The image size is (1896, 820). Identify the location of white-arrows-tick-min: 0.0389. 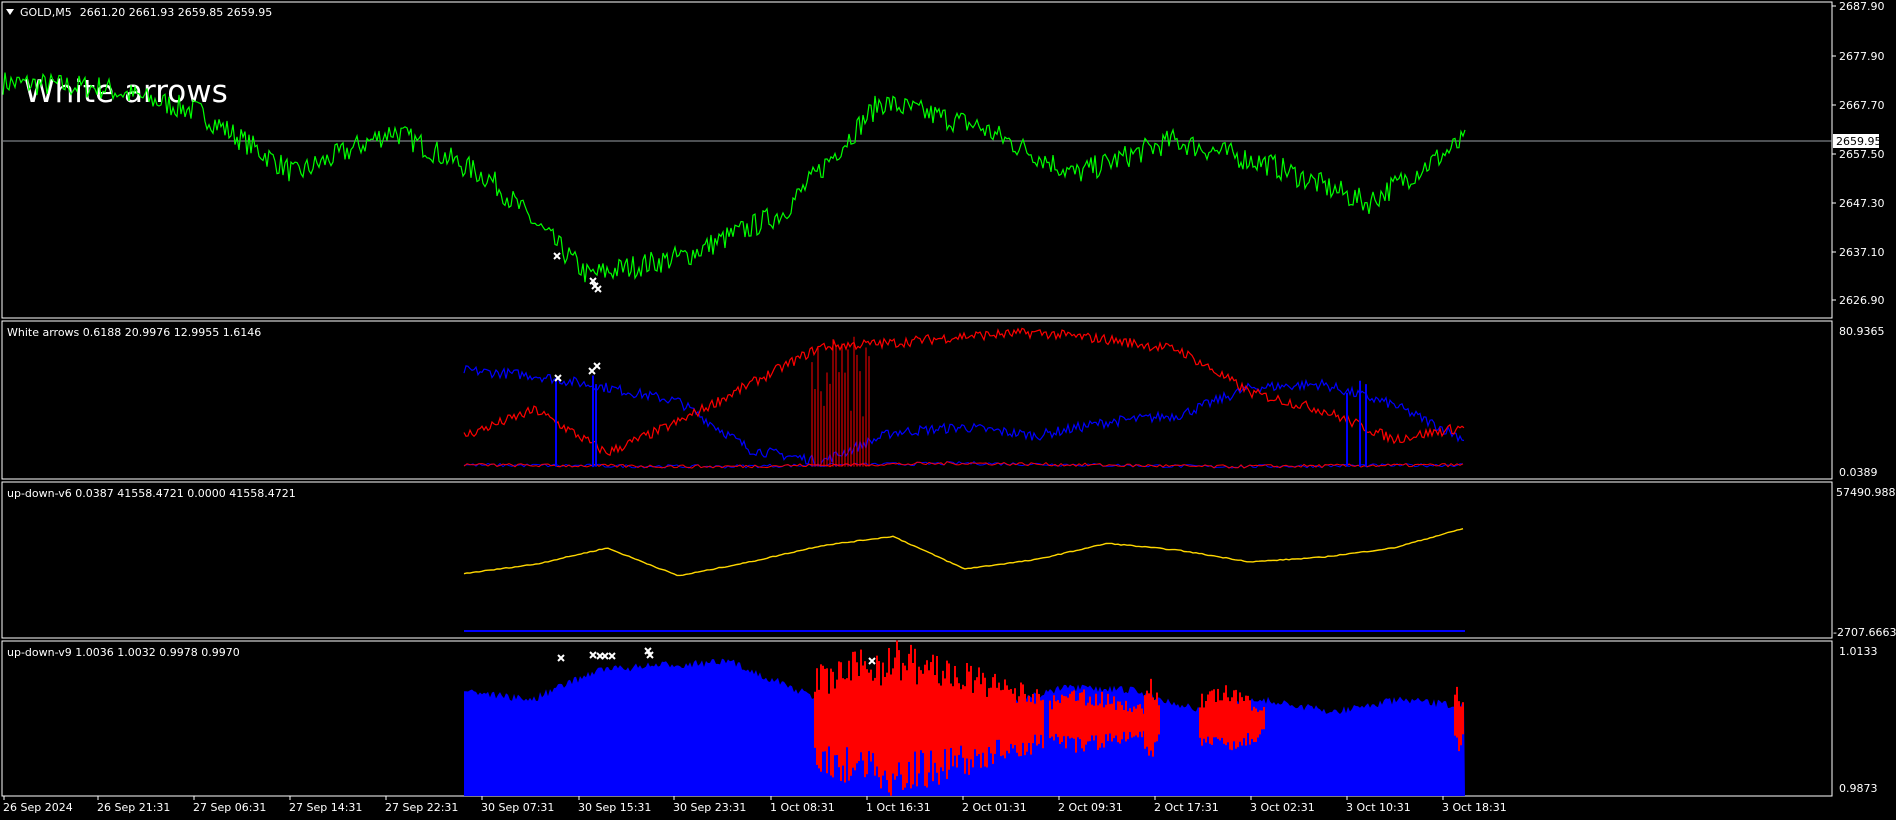
(1858, 472).